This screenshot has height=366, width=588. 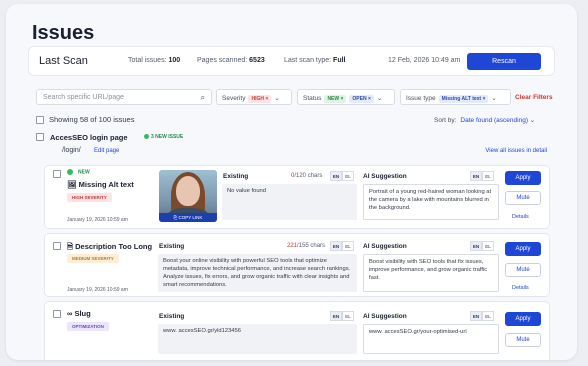 I want to click on last-scan-title: Last Scan, so click(x=63, y=61).